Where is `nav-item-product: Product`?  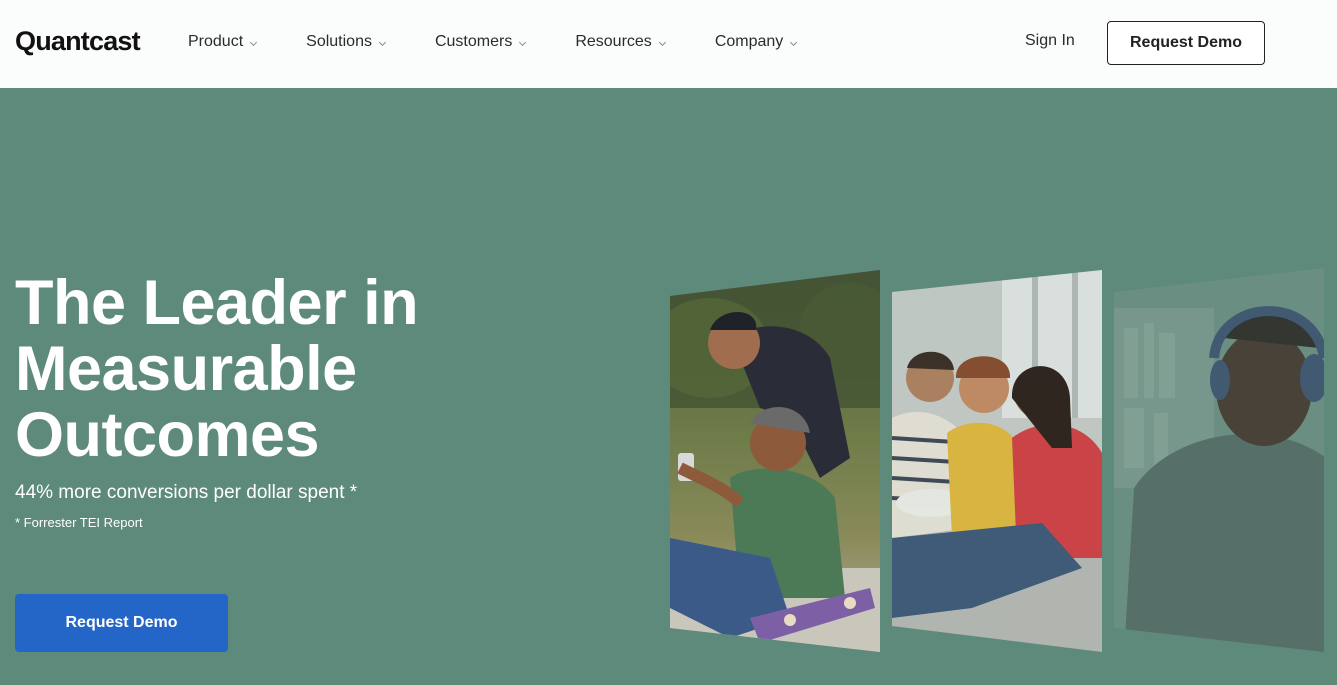
nav-item-product: Product is located at coordinates (223, 42).